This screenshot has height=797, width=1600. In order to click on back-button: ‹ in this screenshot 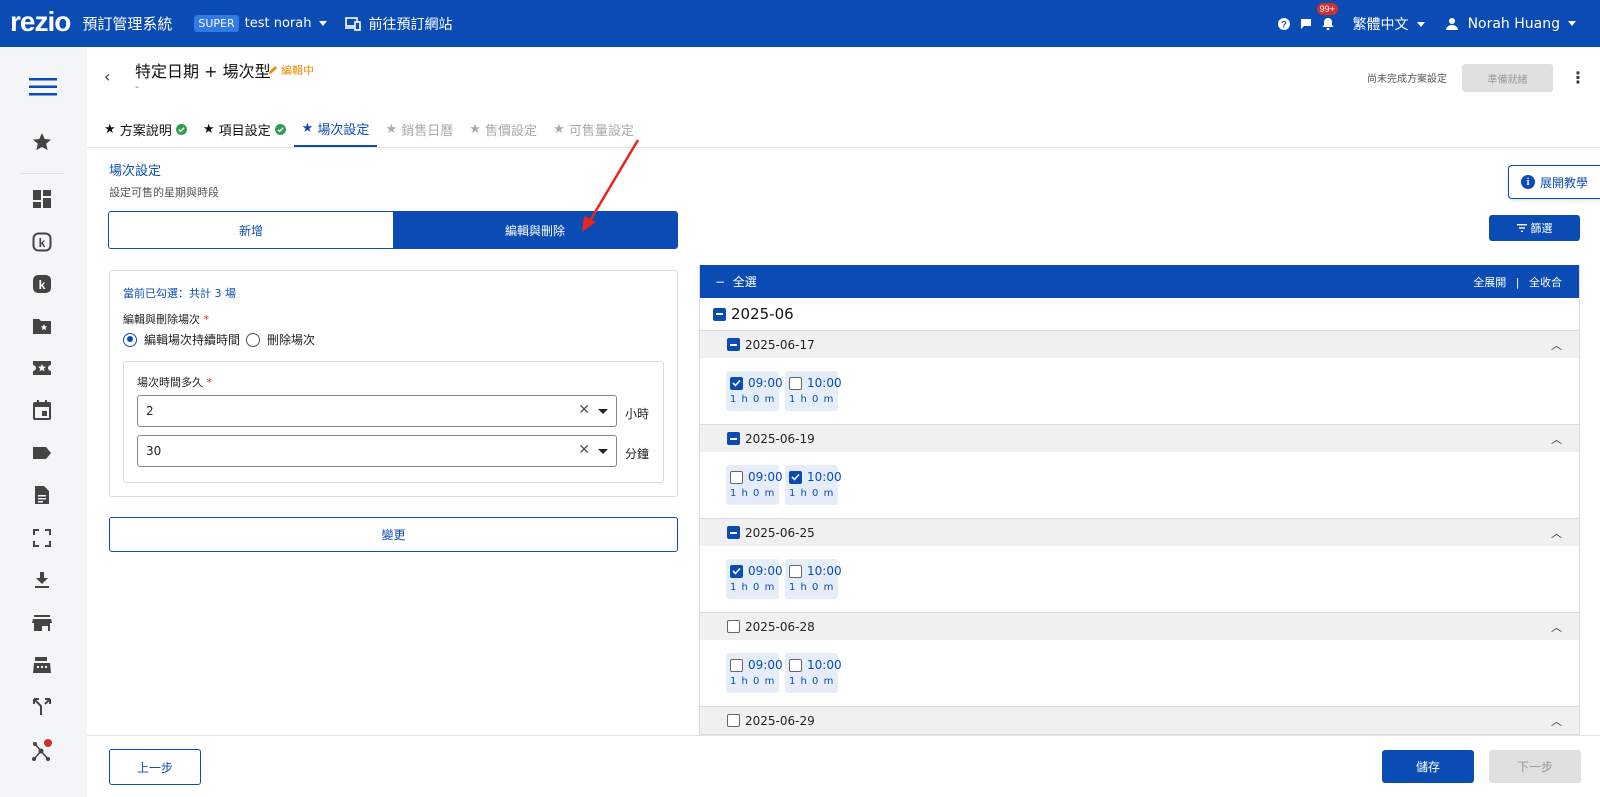, I will do `click(107, 76)`.